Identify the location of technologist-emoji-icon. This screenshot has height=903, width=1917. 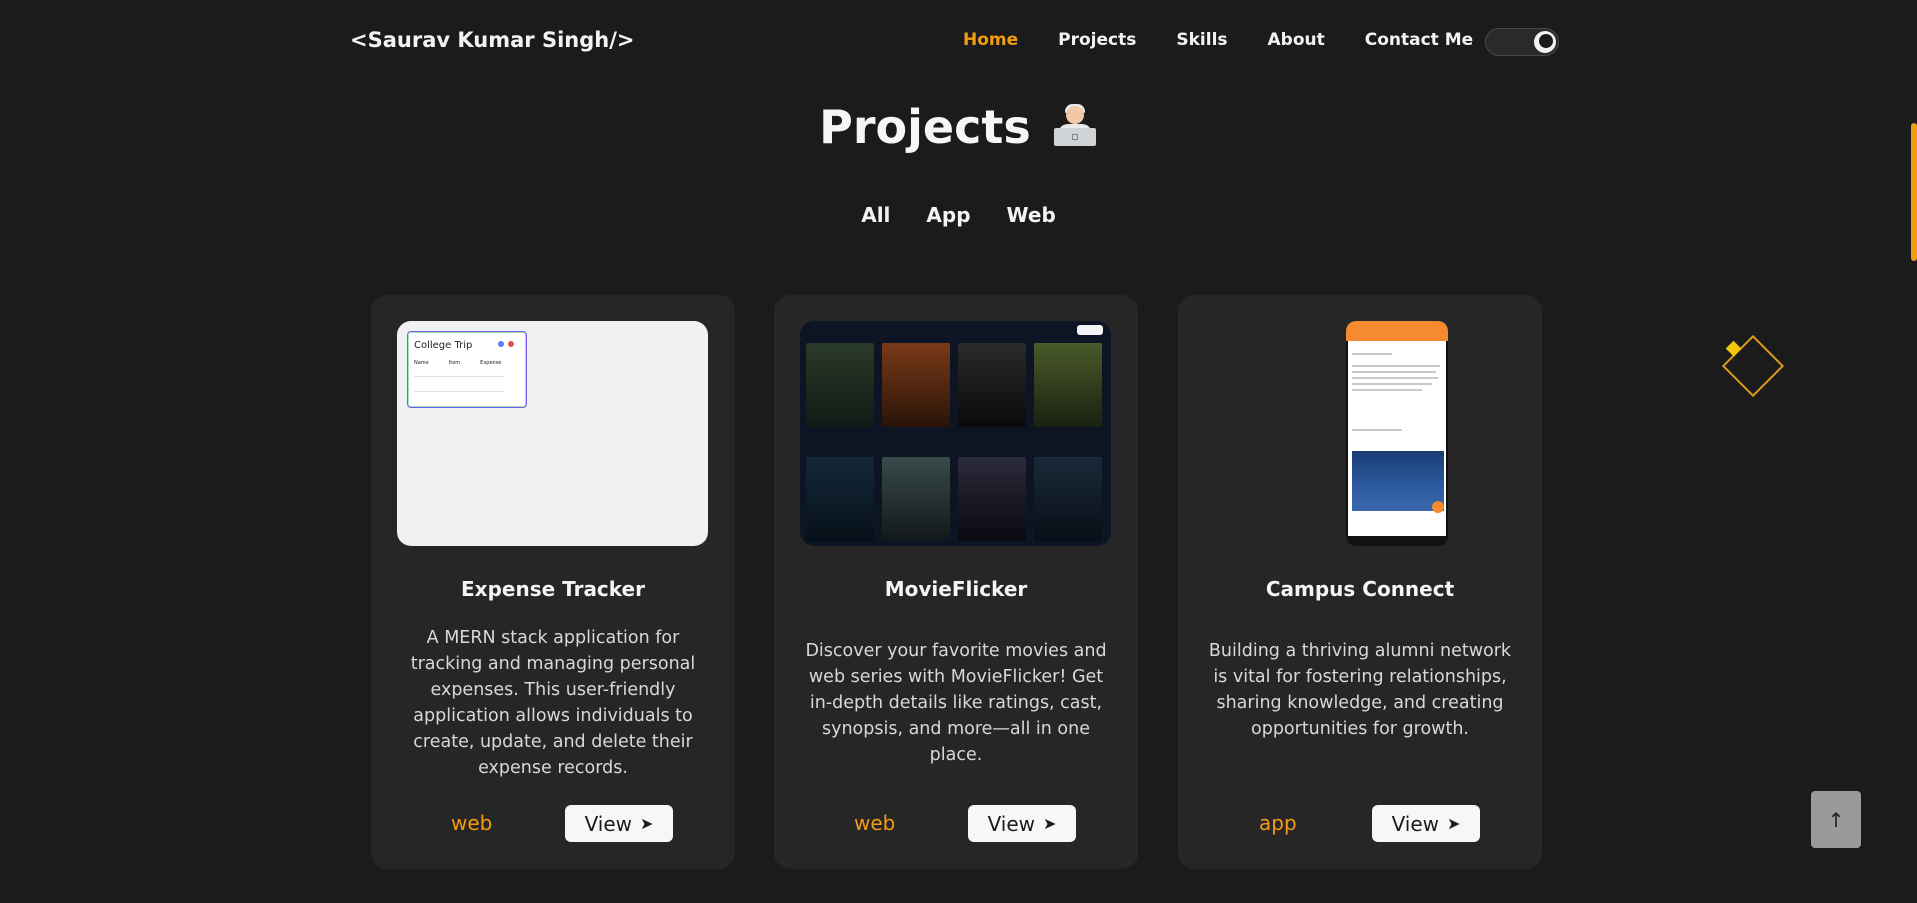
(1075, 126).